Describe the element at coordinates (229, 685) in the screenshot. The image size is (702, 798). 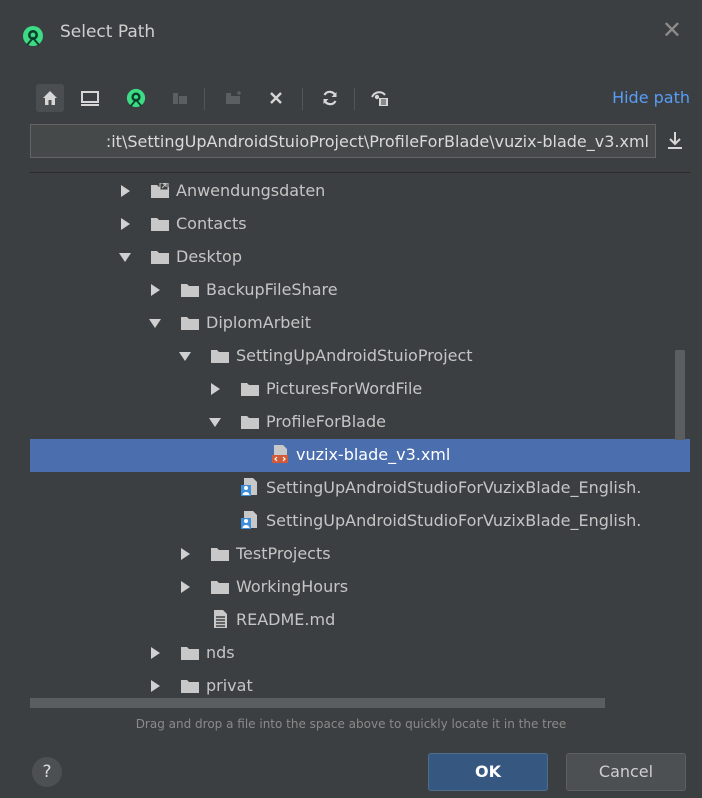
I see `tree-item-label: privat` at that location.